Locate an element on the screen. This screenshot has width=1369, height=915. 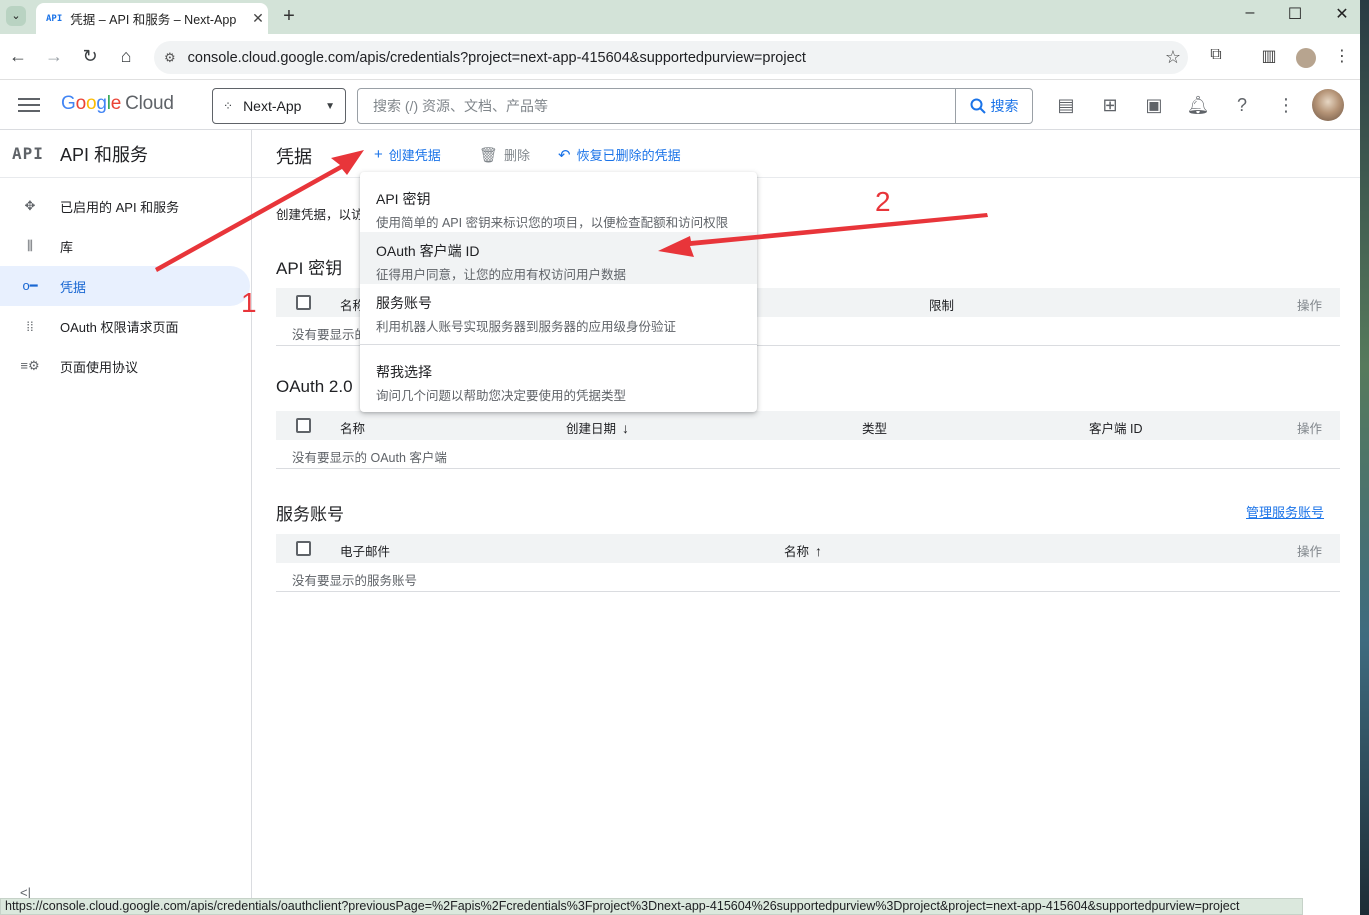
arrow-down-icon: ↓ is located at coordinates (626, 428).